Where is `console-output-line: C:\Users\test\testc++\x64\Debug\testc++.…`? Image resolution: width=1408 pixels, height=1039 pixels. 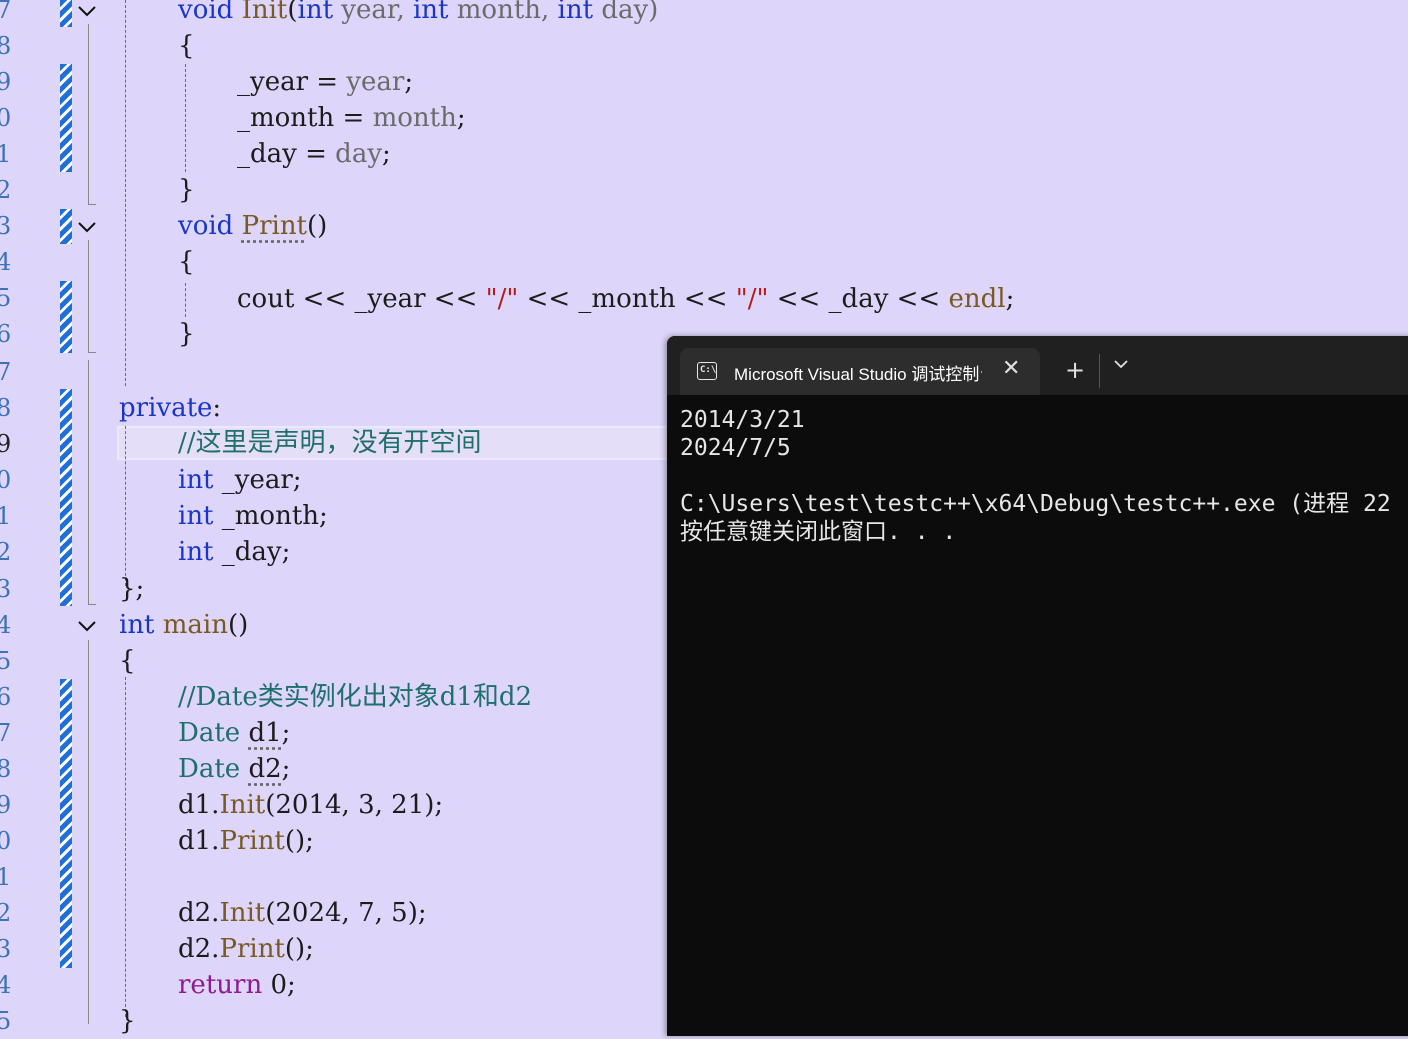
console-output-line: C:\Users\test\testc++\x64\Debug\testc++.… is located at coordinates (1035, 504).